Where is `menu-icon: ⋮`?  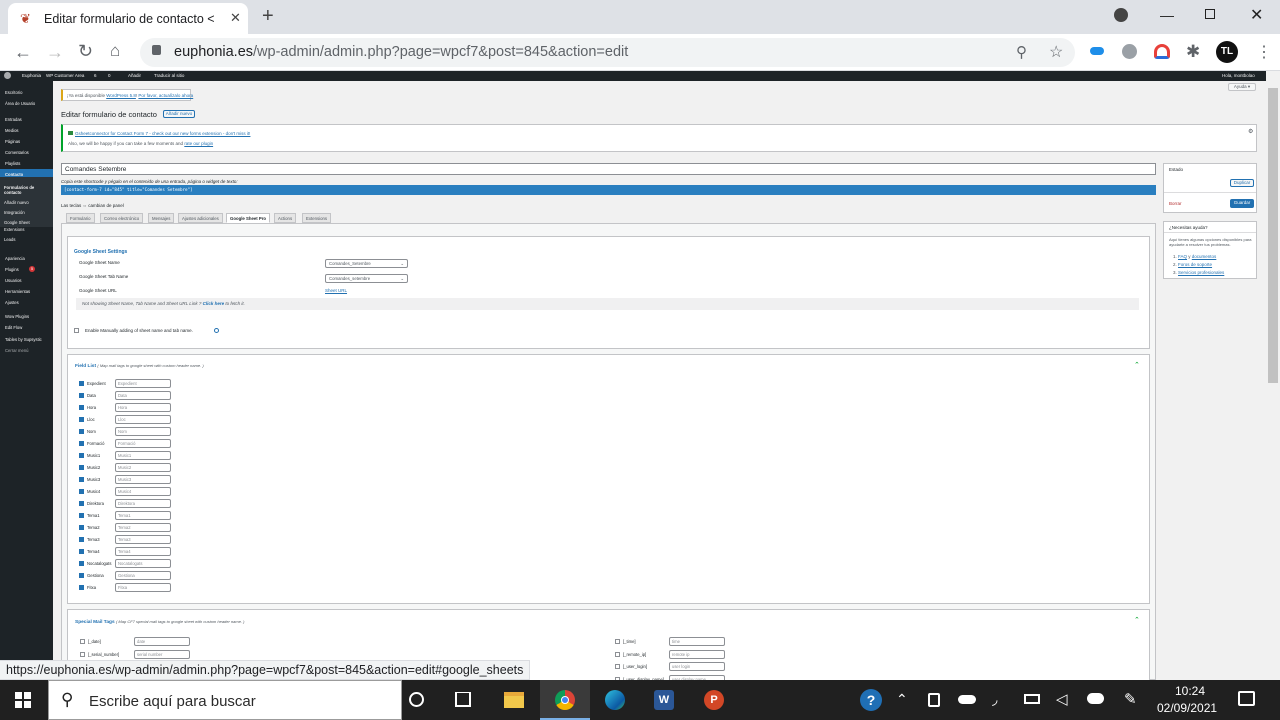 menu-icon: ⋮ is located at coordinates (1264, 52).